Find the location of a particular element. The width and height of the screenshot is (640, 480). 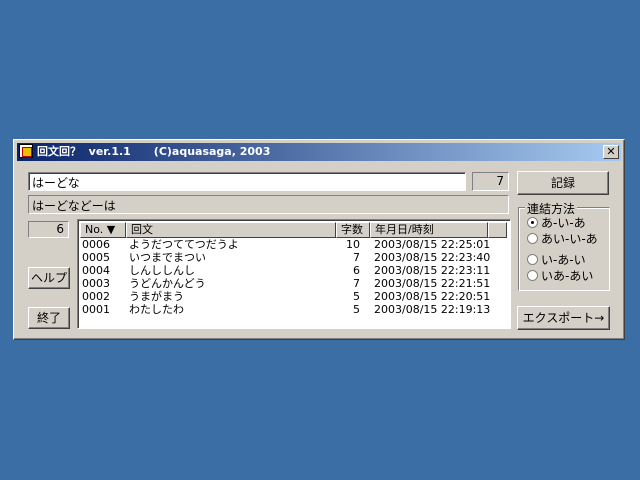

row-text: うまがまう is located at coordinates (156, 296).